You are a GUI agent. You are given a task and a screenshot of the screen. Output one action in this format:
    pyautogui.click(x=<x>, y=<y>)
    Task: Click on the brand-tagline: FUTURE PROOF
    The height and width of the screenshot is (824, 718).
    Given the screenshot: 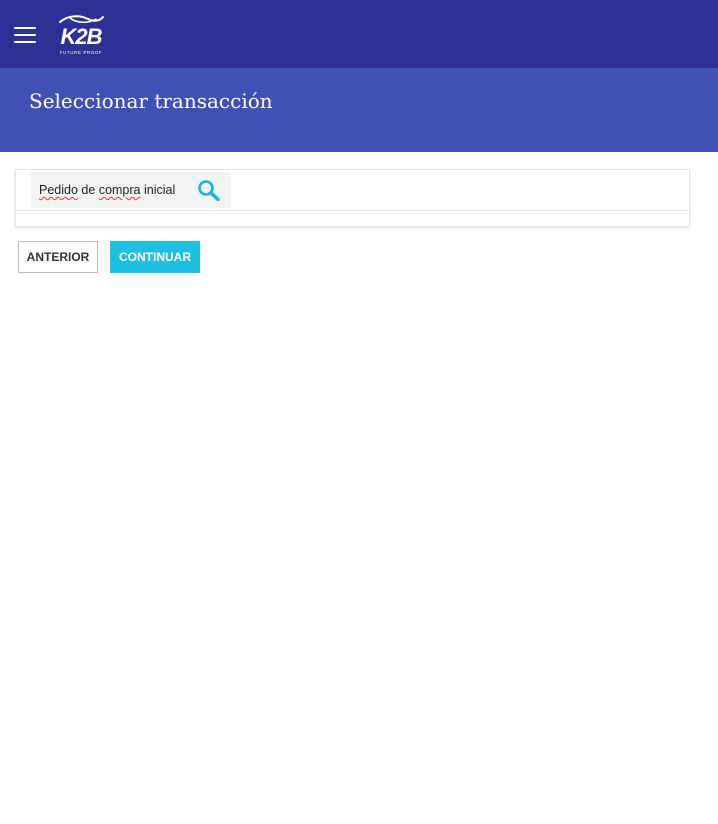 What is the action you would take?
    pyautogui.click(x=81, y=52)
    